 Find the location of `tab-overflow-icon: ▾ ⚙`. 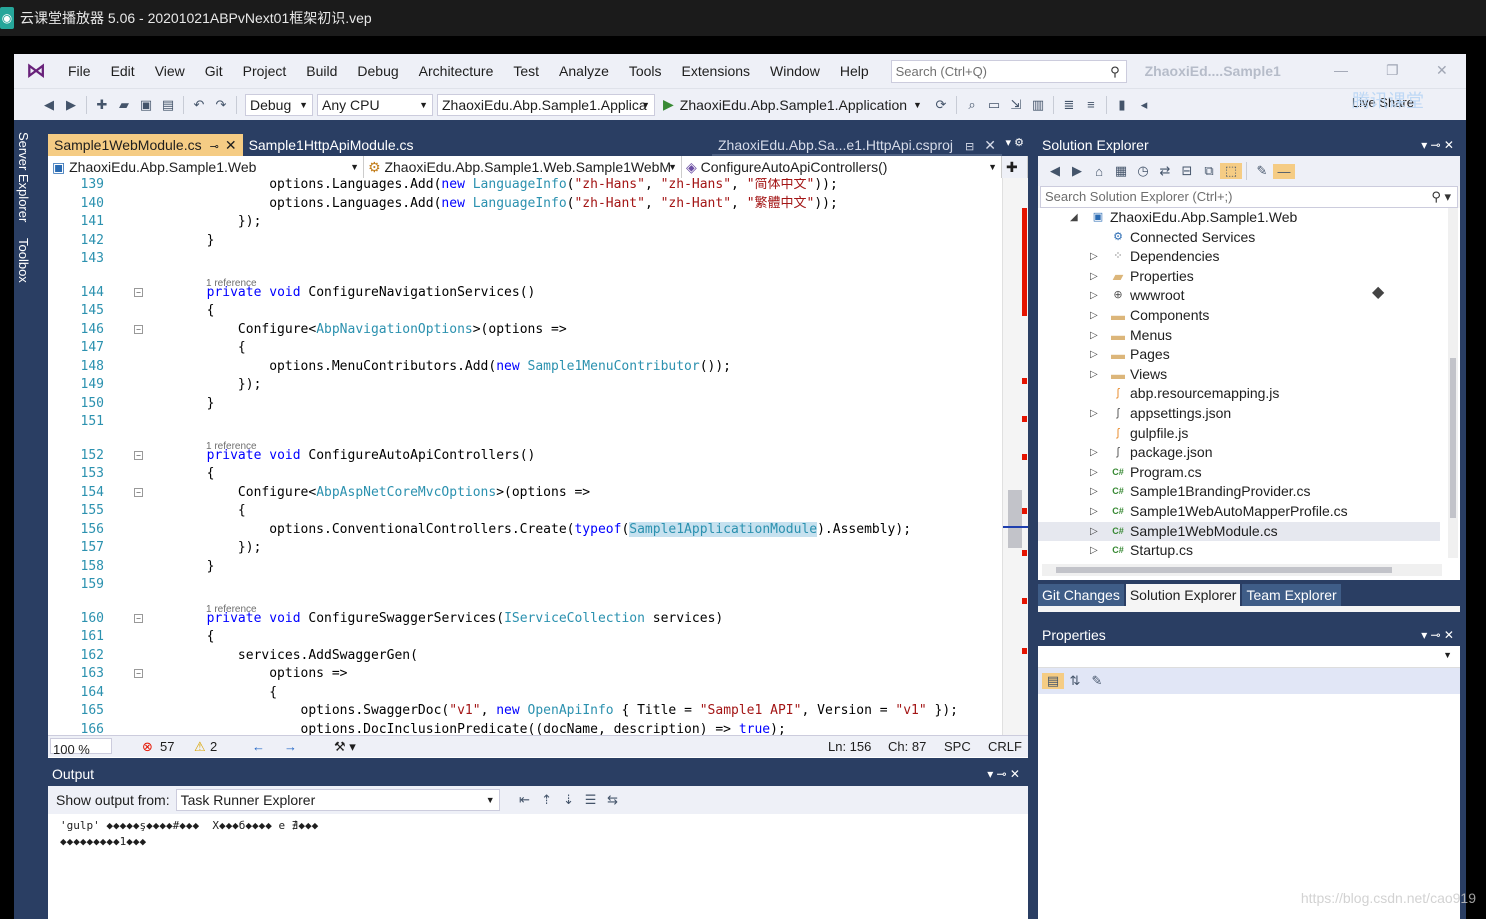

tab-overflow-icon: ▾ ⚙ is located at coordinates (1015, 142).